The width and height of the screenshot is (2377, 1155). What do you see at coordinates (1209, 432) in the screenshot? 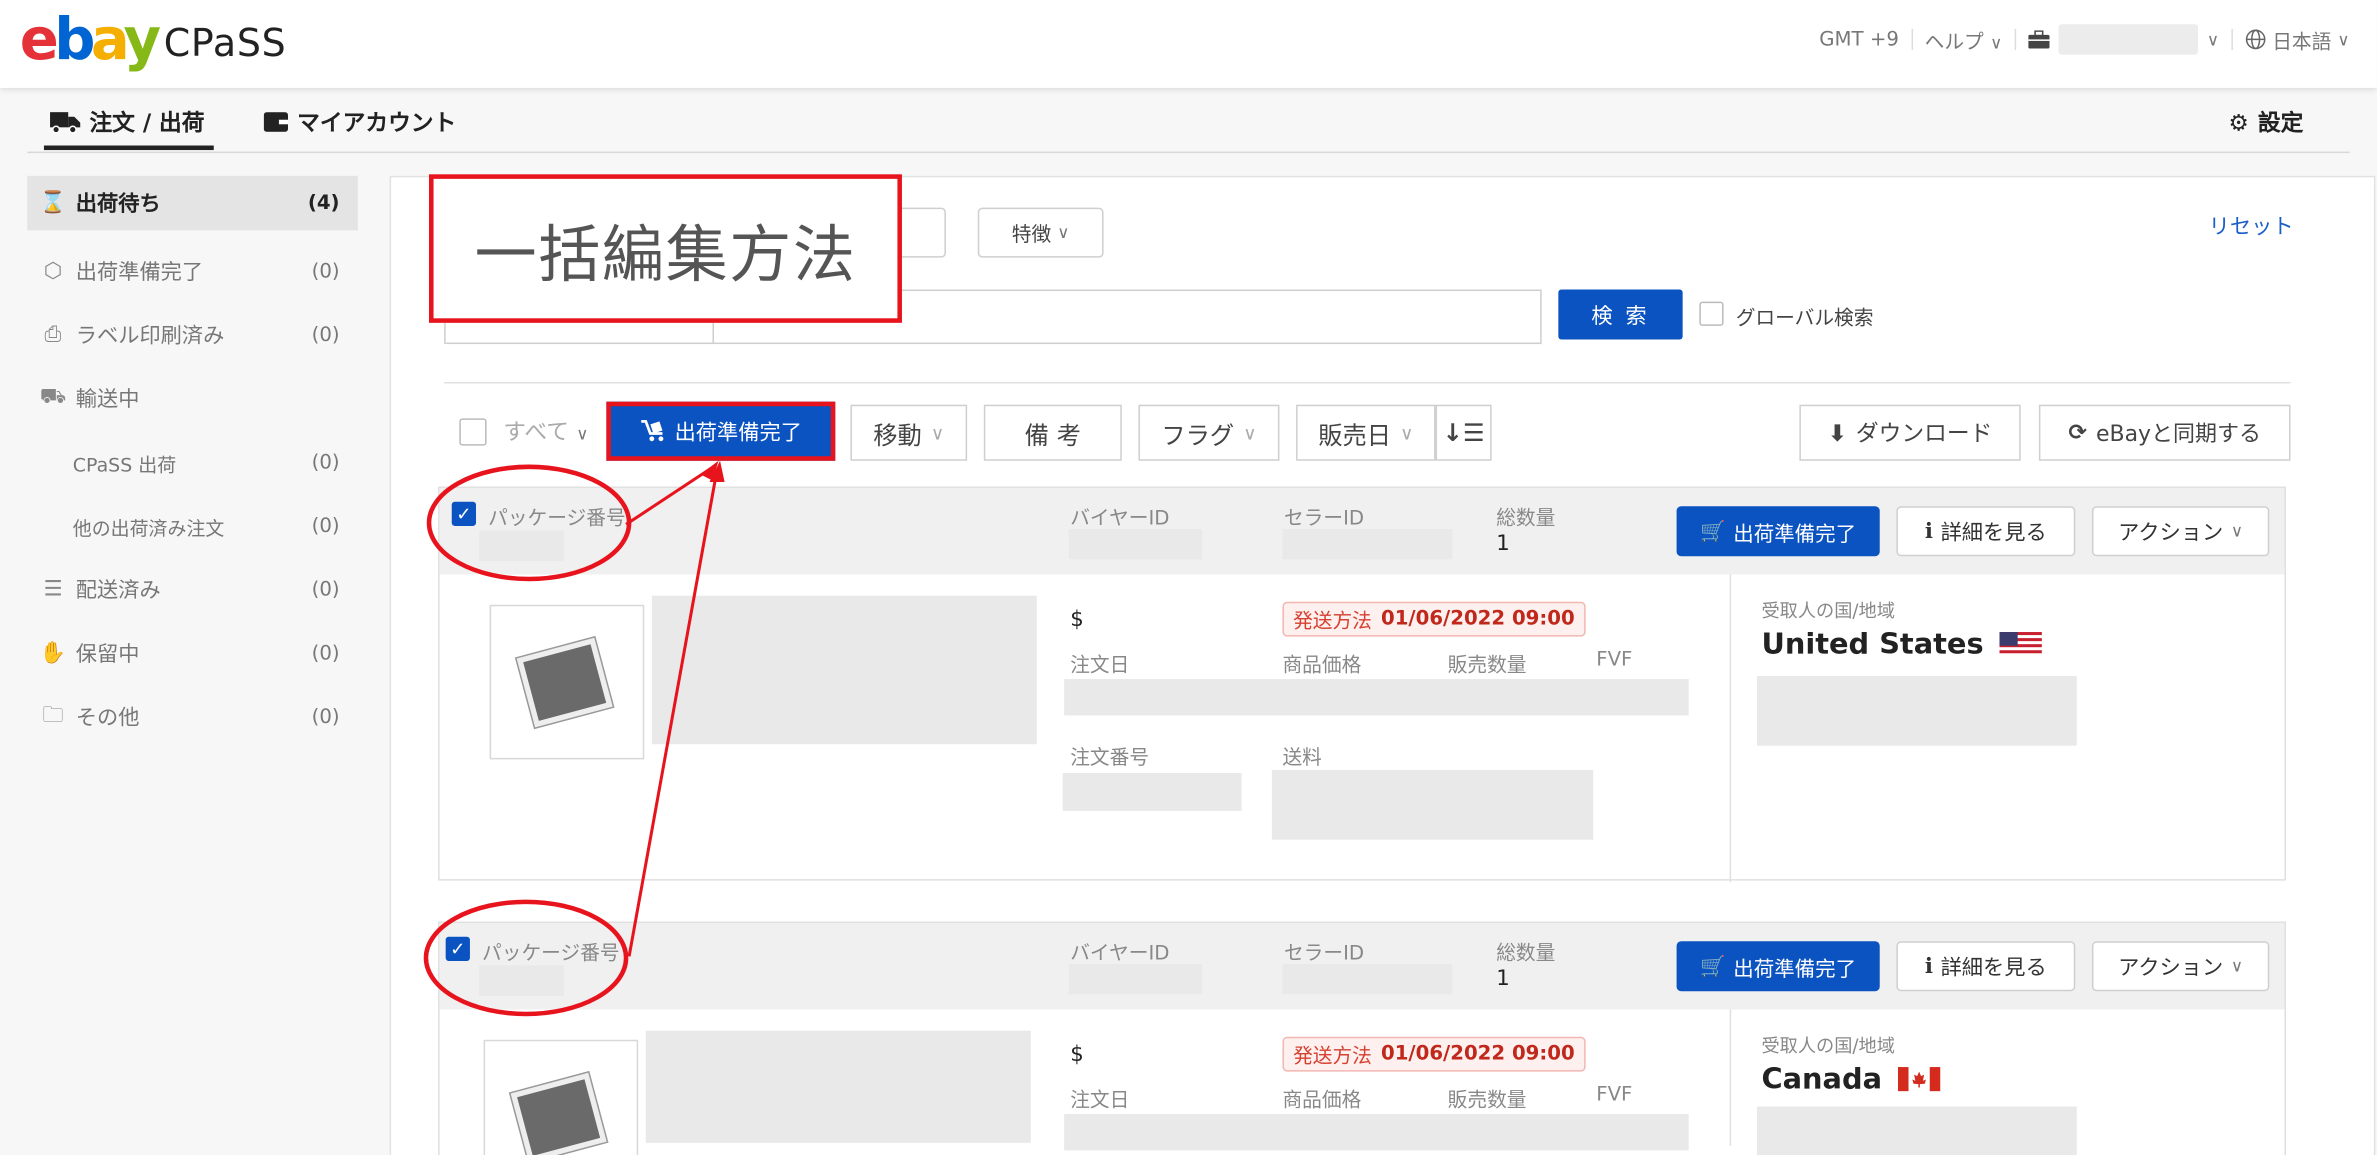
I see `flag-dropdown: フラグ ∨` at bounding box center [1209, 432].